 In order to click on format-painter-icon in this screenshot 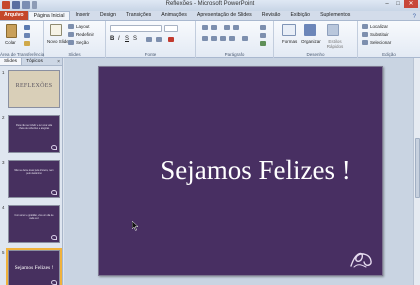, I will do `click(27, 43)`.